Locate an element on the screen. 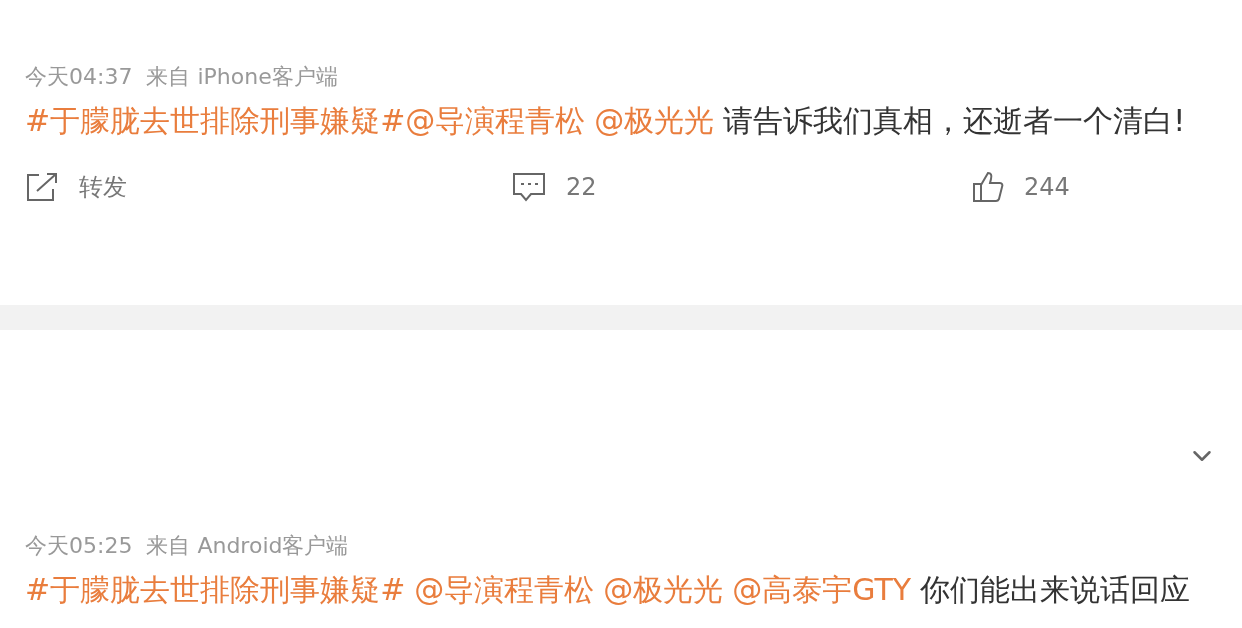 The image size is (1242, 628). post-text: #于朦胧去世排除刑事嫌疑# @导演程青松 @极光光 @高泰宇GTY 你们能出来说话回应 is located at coordinates (608, 590).